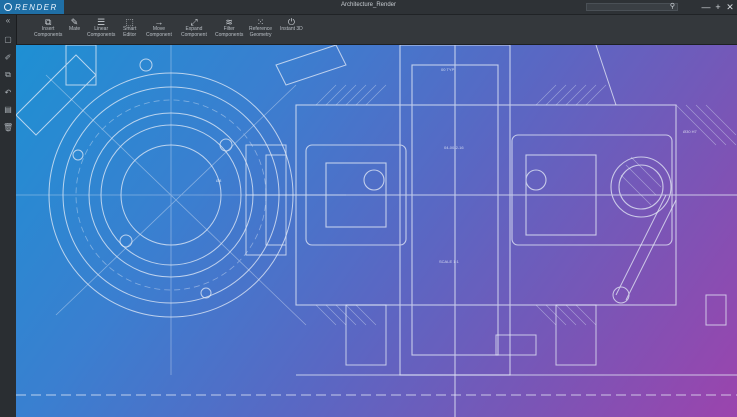 The image size is (737, 417). Describe the element at coordinates (8, 216) in the screenshot. I see `left-tool-rail: « ▢ ✐ ⧉ ↶ ▤ 🗑` at that location.